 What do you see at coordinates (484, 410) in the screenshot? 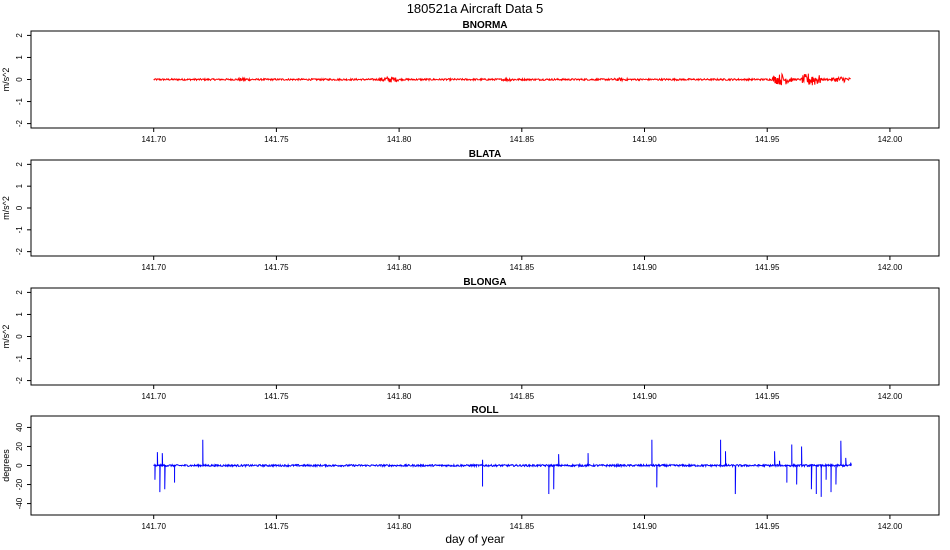
I see `panel-title: ROLL` at bounding box center [484, 410].